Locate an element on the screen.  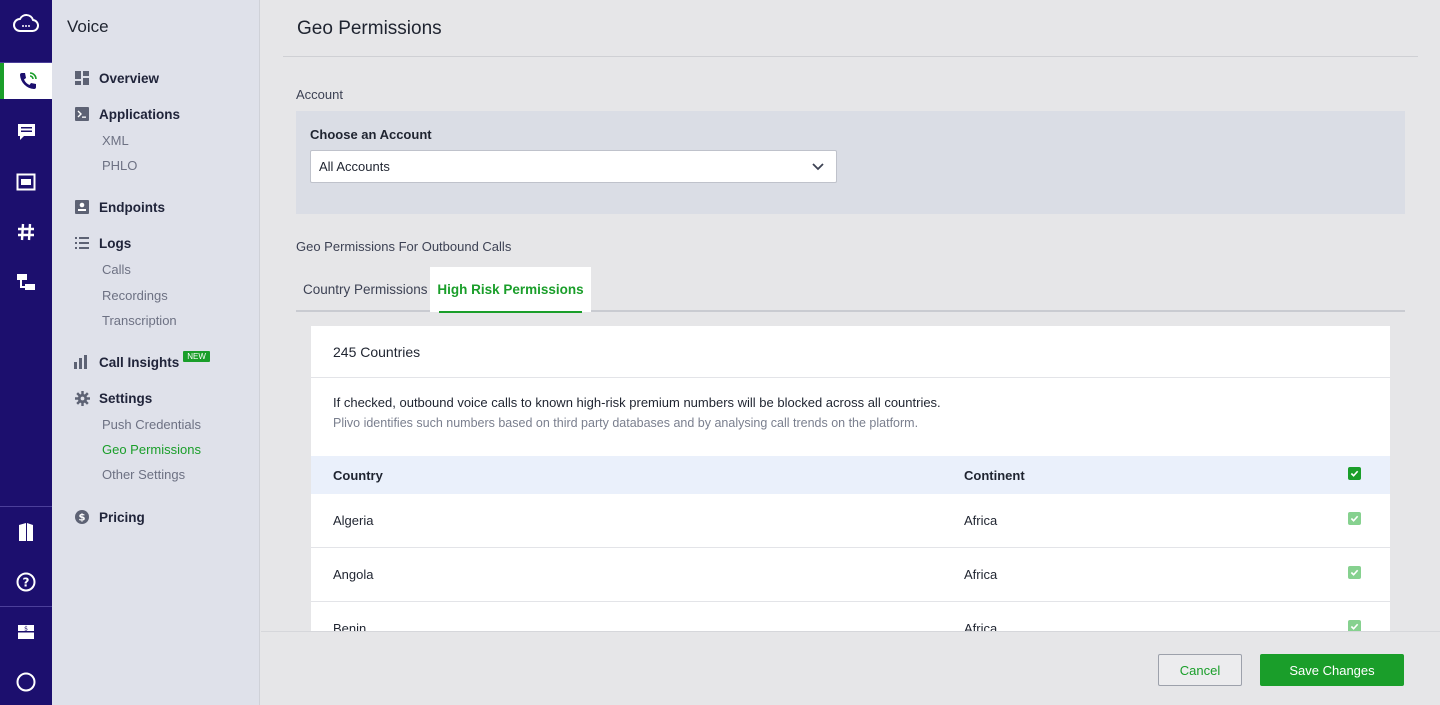
account-icon is located at coordinates (26, 682).